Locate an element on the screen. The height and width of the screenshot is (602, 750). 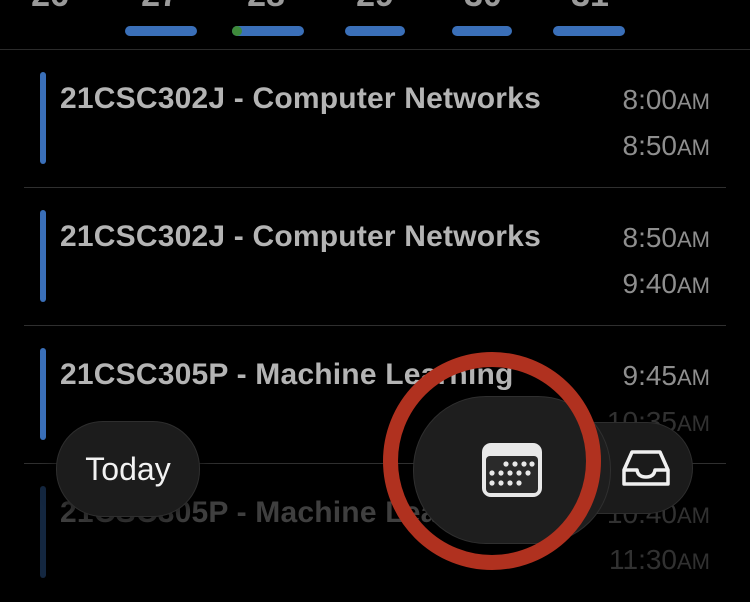
day-event-dot is located at coordinates (237, 31).